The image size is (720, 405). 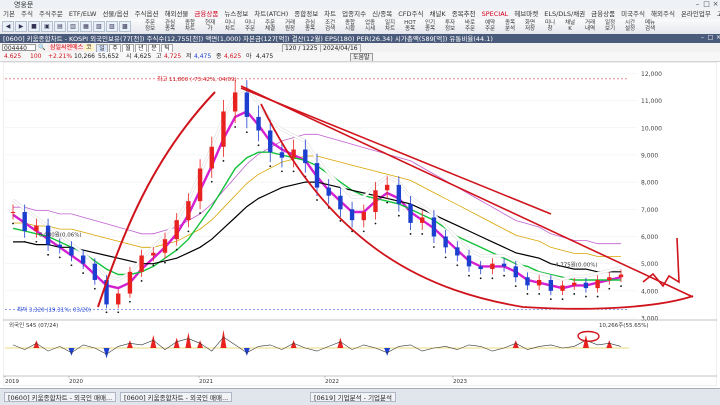 I want to click on menu-item: ELS/DLS/채권, so click(x=564, y=14).